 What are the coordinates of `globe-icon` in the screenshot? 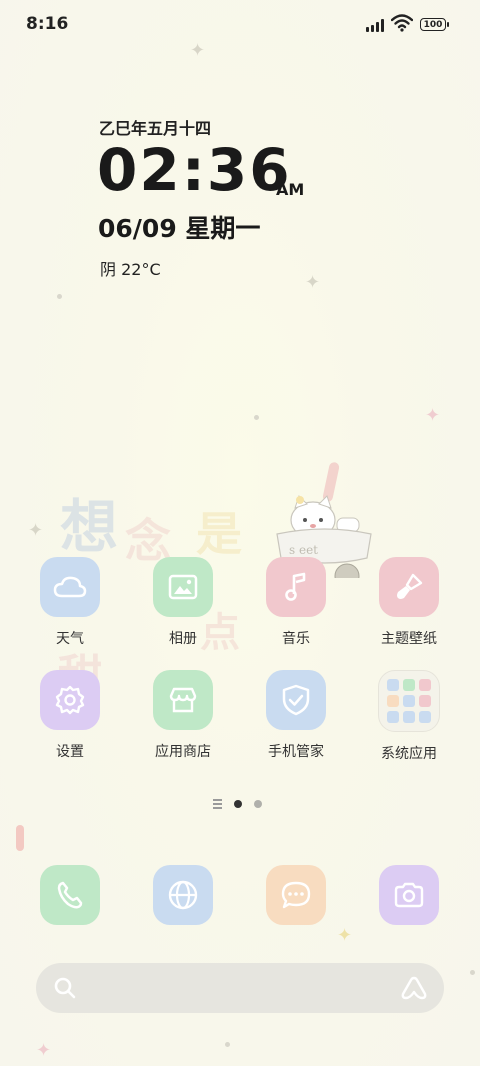 It's located at (183, 895).